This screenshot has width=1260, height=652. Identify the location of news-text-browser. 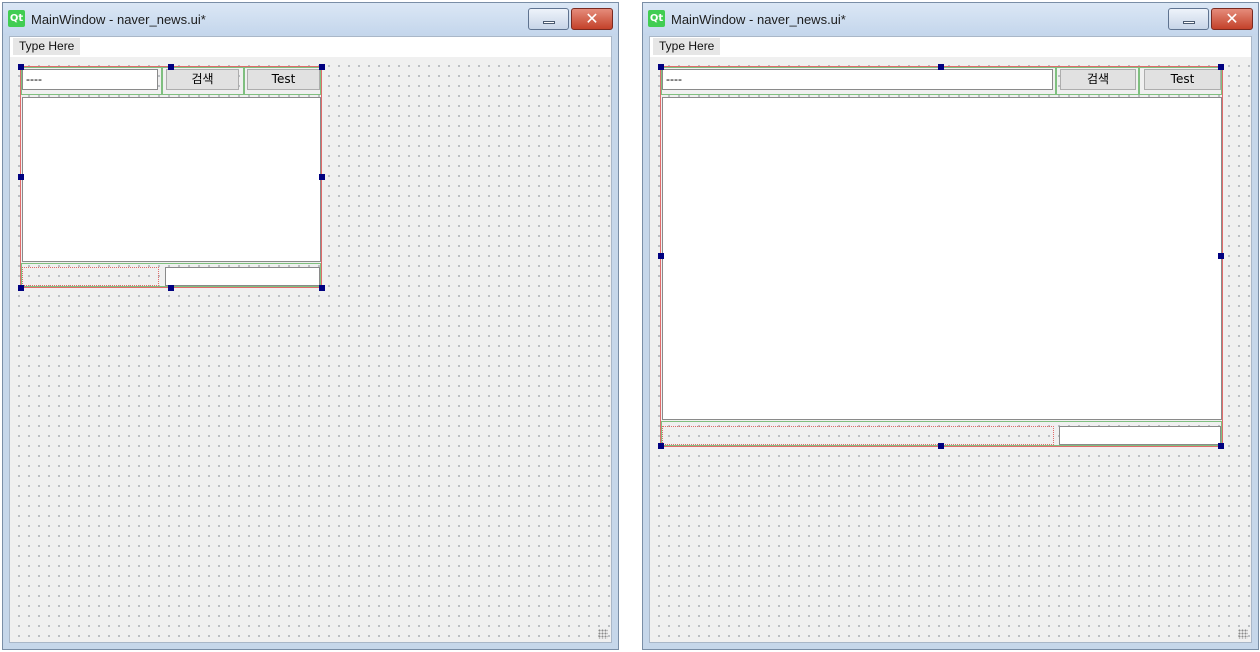
(171, 179).